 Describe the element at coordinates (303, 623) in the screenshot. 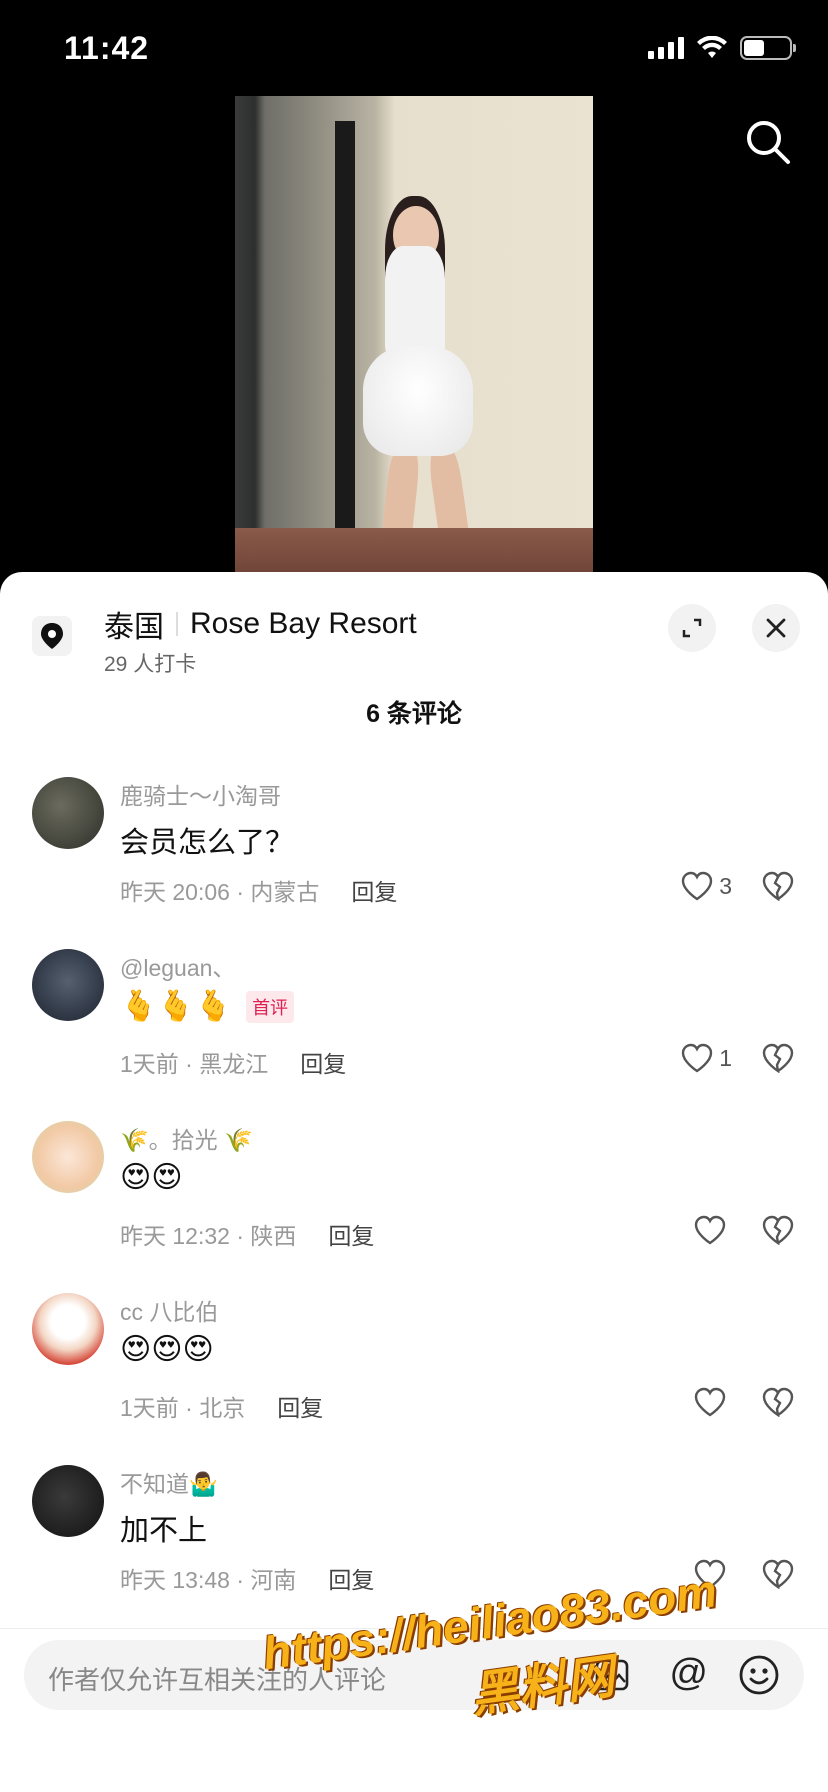

I see `location-place: Rose Bay Resort` at that location.